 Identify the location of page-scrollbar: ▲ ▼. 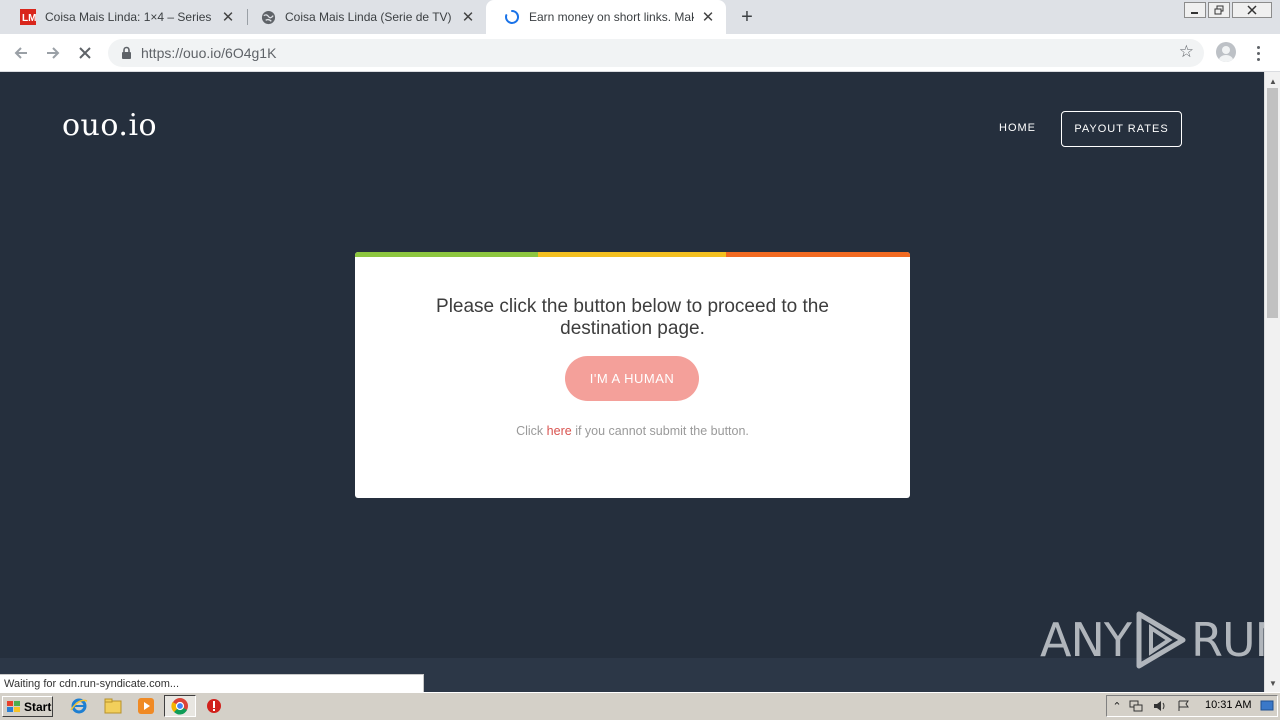
(1272, 382).